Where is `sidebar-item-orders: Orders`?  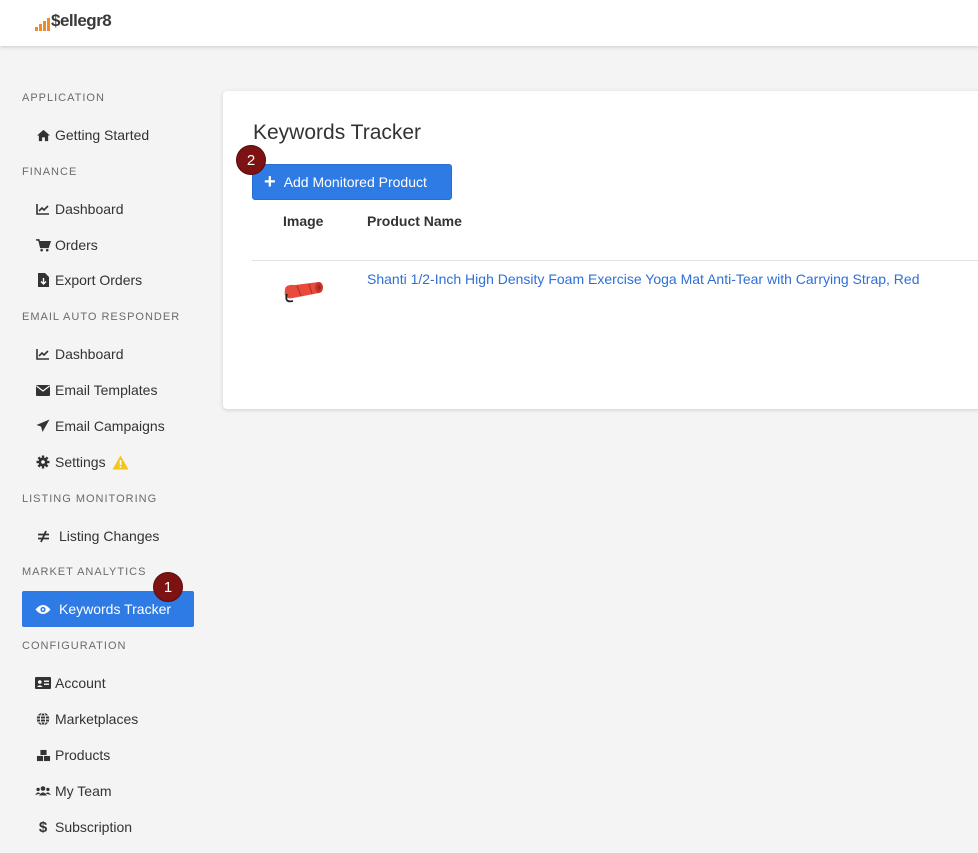
sidebar-item-orders: Orders is located at coordinates (108, 245).